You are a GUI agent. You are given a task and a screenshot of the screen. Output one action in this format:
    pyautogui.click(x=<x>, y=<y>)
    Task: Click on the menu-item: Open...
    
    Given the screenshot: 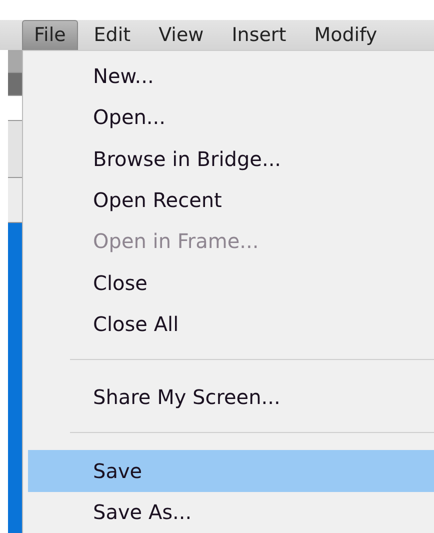 What is the action you would take?
    pyautogui.click(x=231, y=117)
    